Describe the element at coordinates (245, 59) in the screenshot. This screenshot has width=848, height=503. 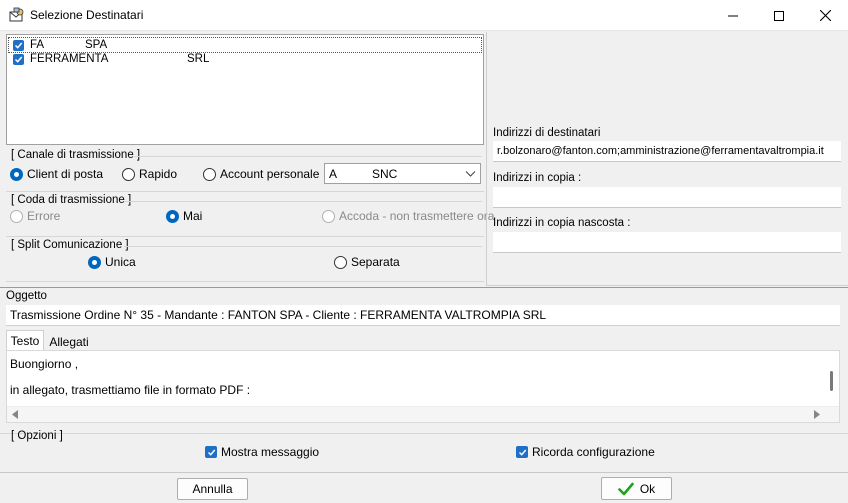
I see `list-item: FERRAMENTA SRL` at that location.